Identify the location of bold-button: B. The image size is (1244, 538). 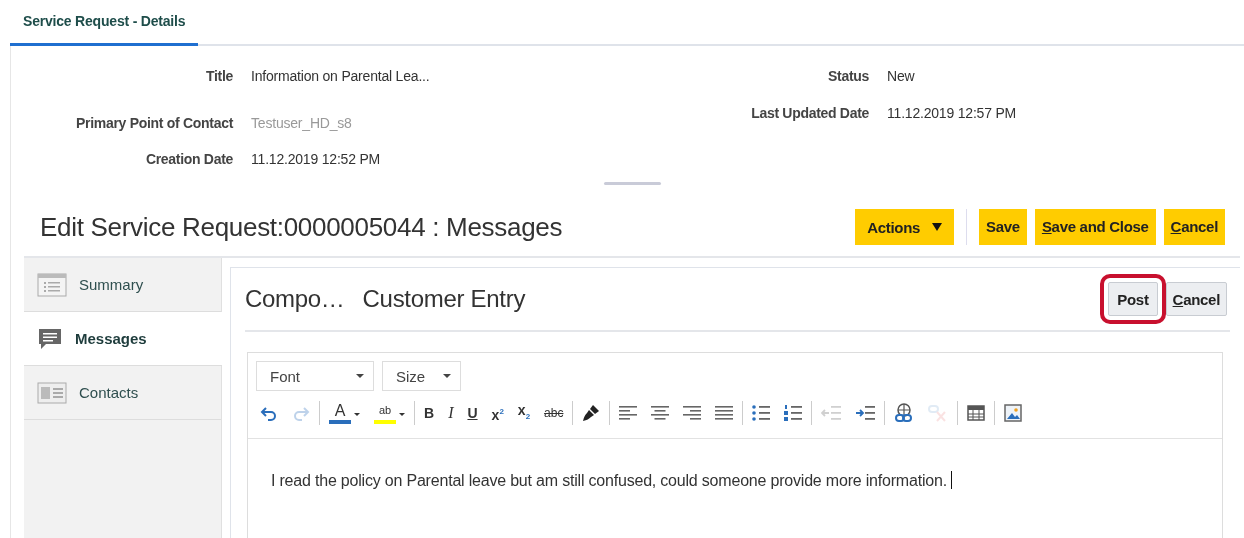
(429, 413).